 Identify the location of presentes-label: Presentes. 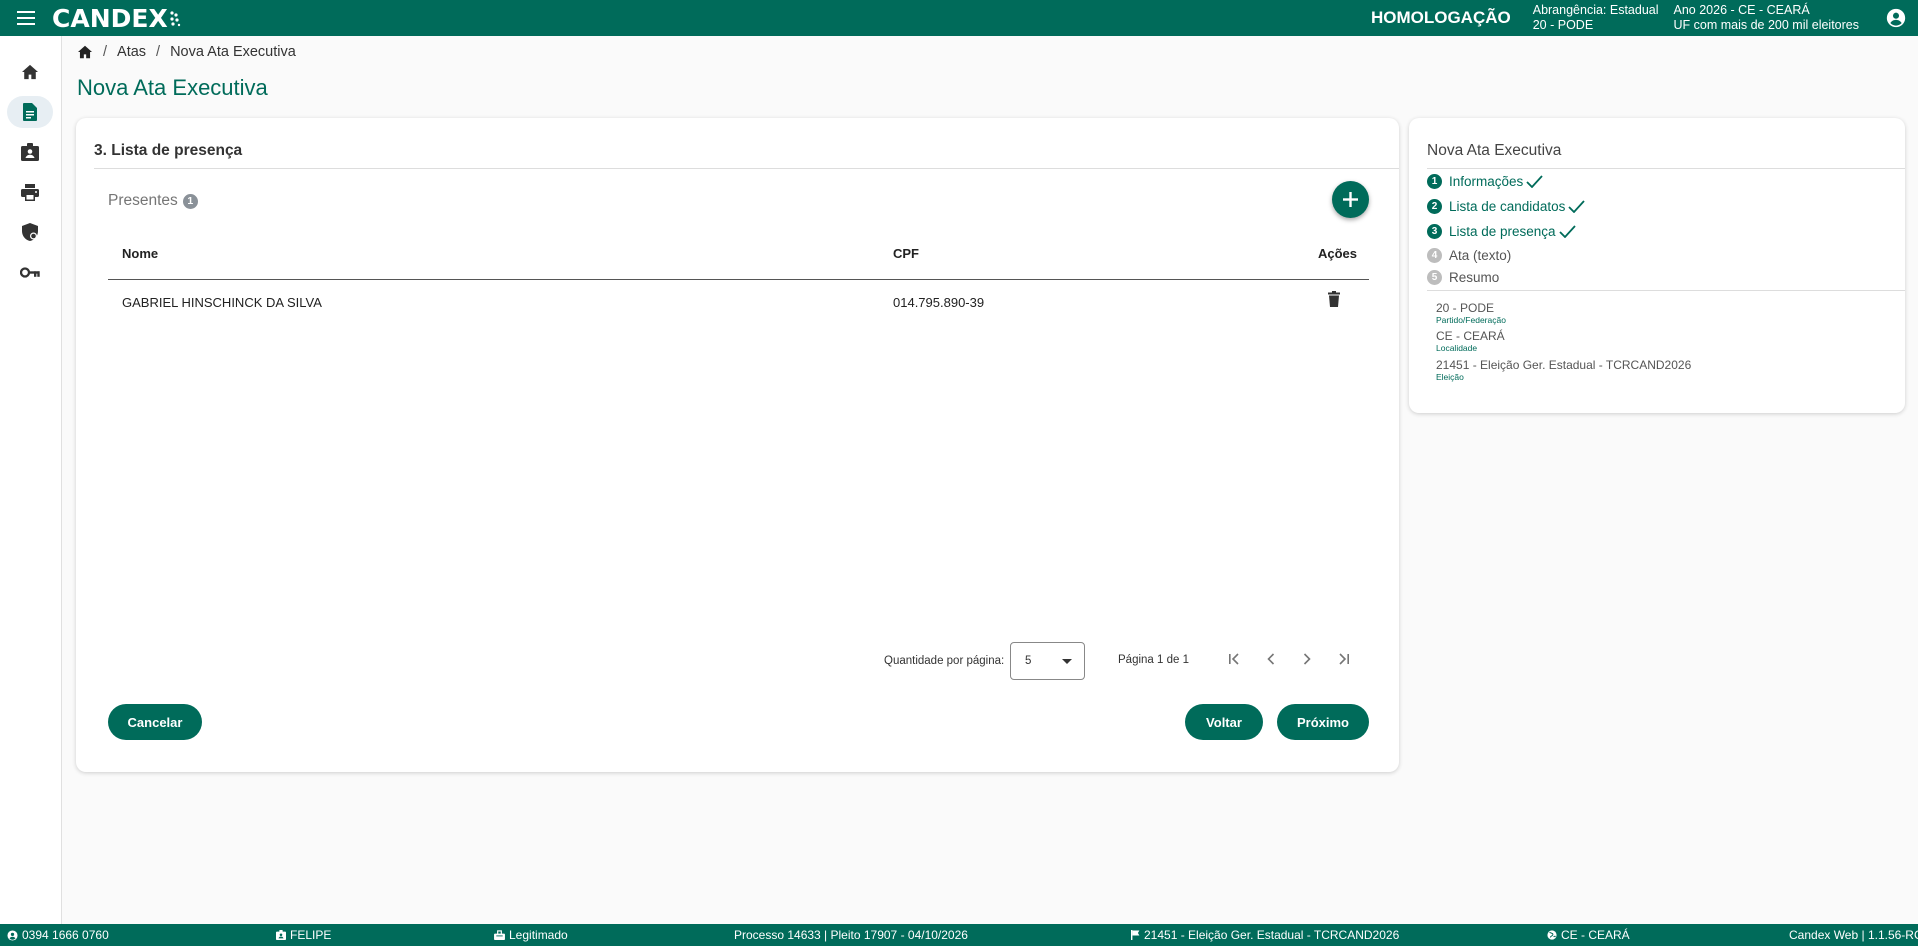
(143, 200).